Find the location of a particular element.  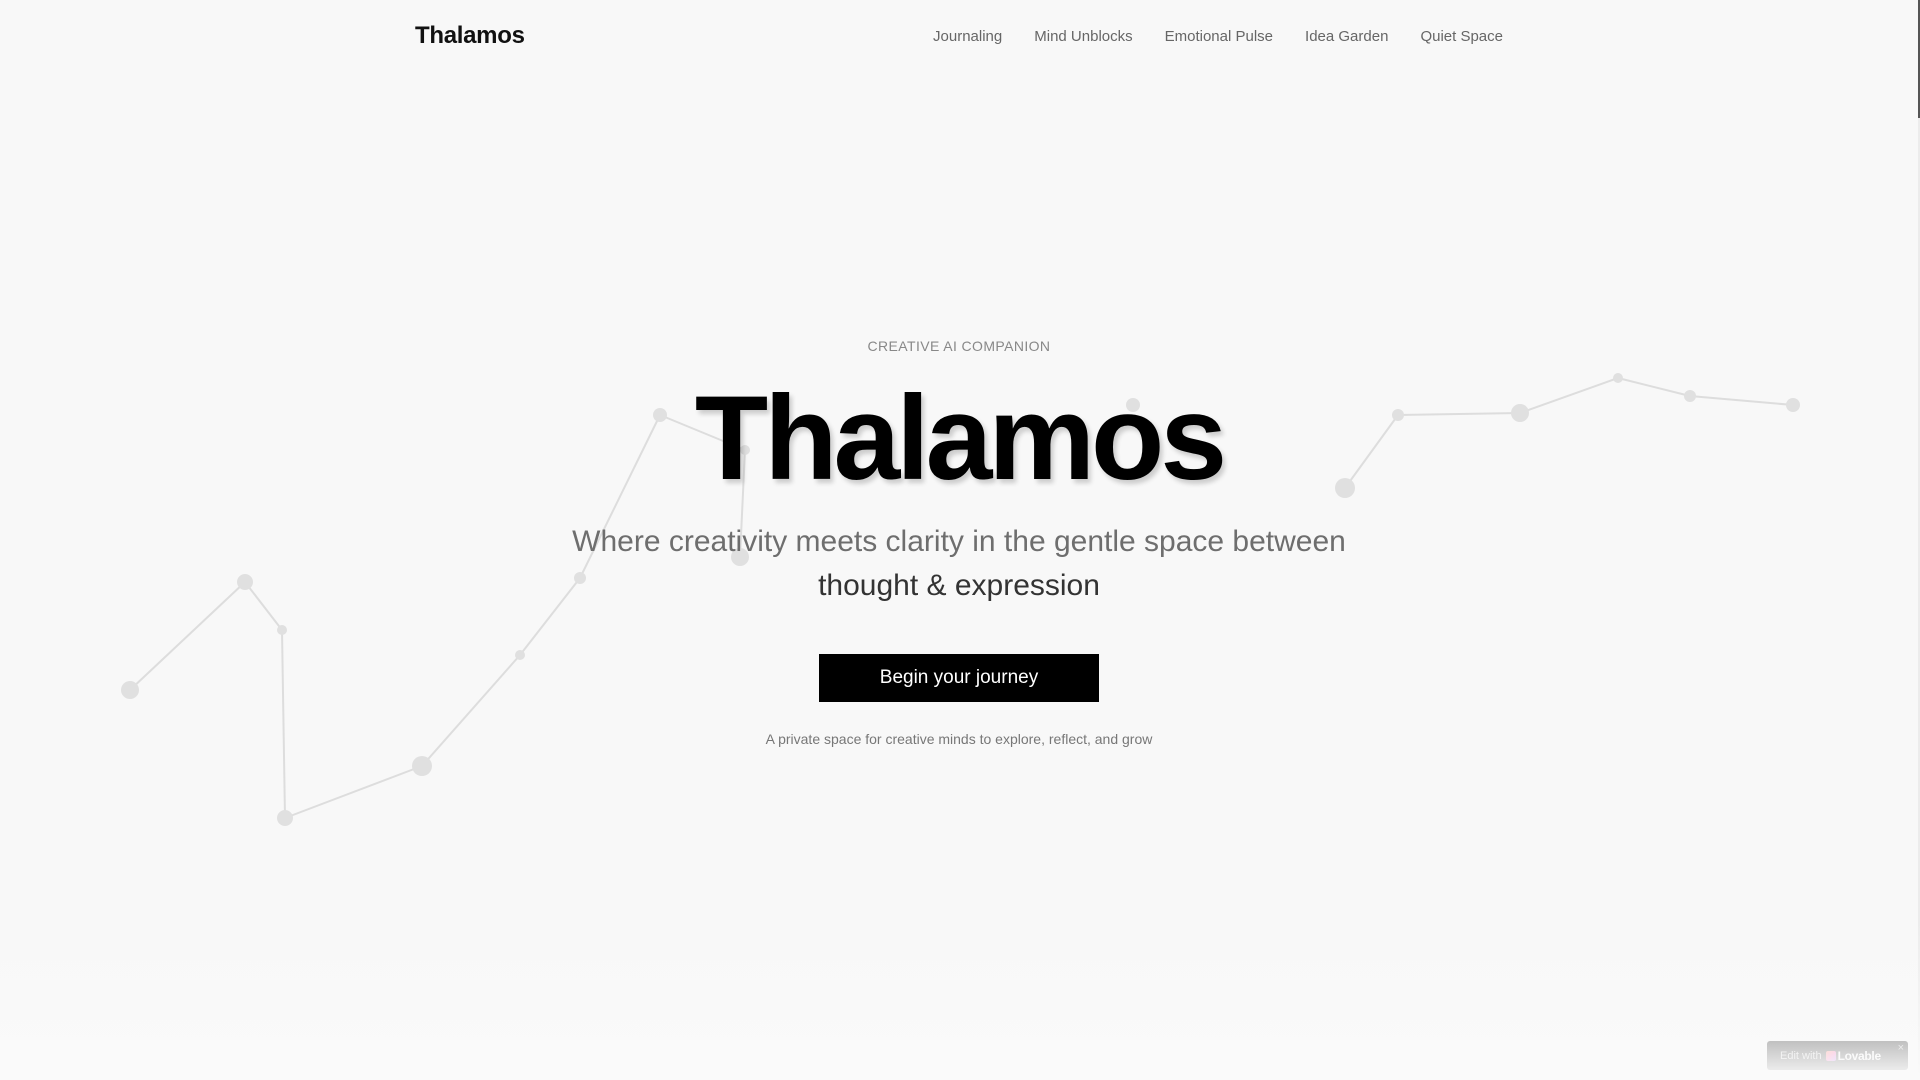

lovable-heart-icon is located at coordinates (1830, 1055).